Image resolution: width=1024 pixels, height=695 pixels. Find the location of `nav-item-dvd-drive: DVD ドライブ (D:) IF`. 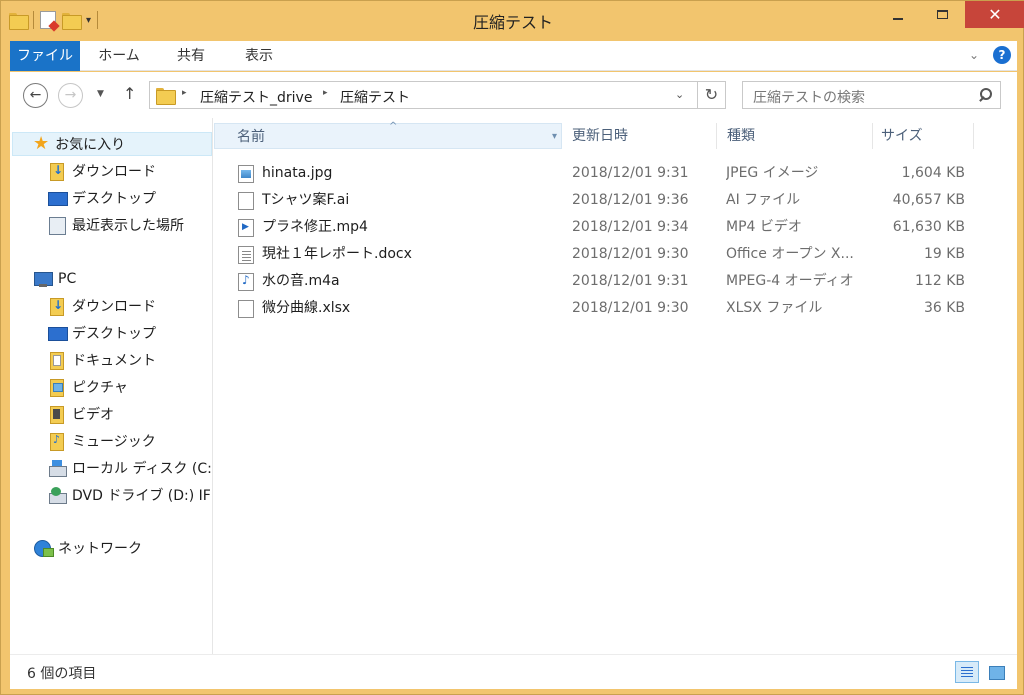

nav-item-dvd-drive: DVD ドライブ (D:) IF is located at coordinates (129, 495).